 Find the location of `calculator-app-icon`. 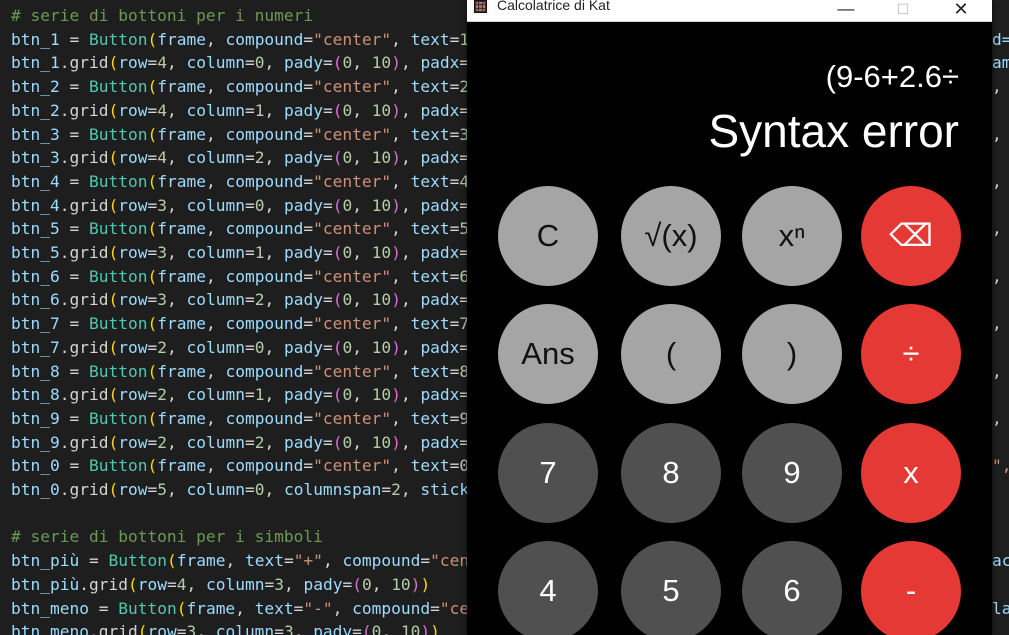

calculator-app-icon is located at coordinates (480, 6).